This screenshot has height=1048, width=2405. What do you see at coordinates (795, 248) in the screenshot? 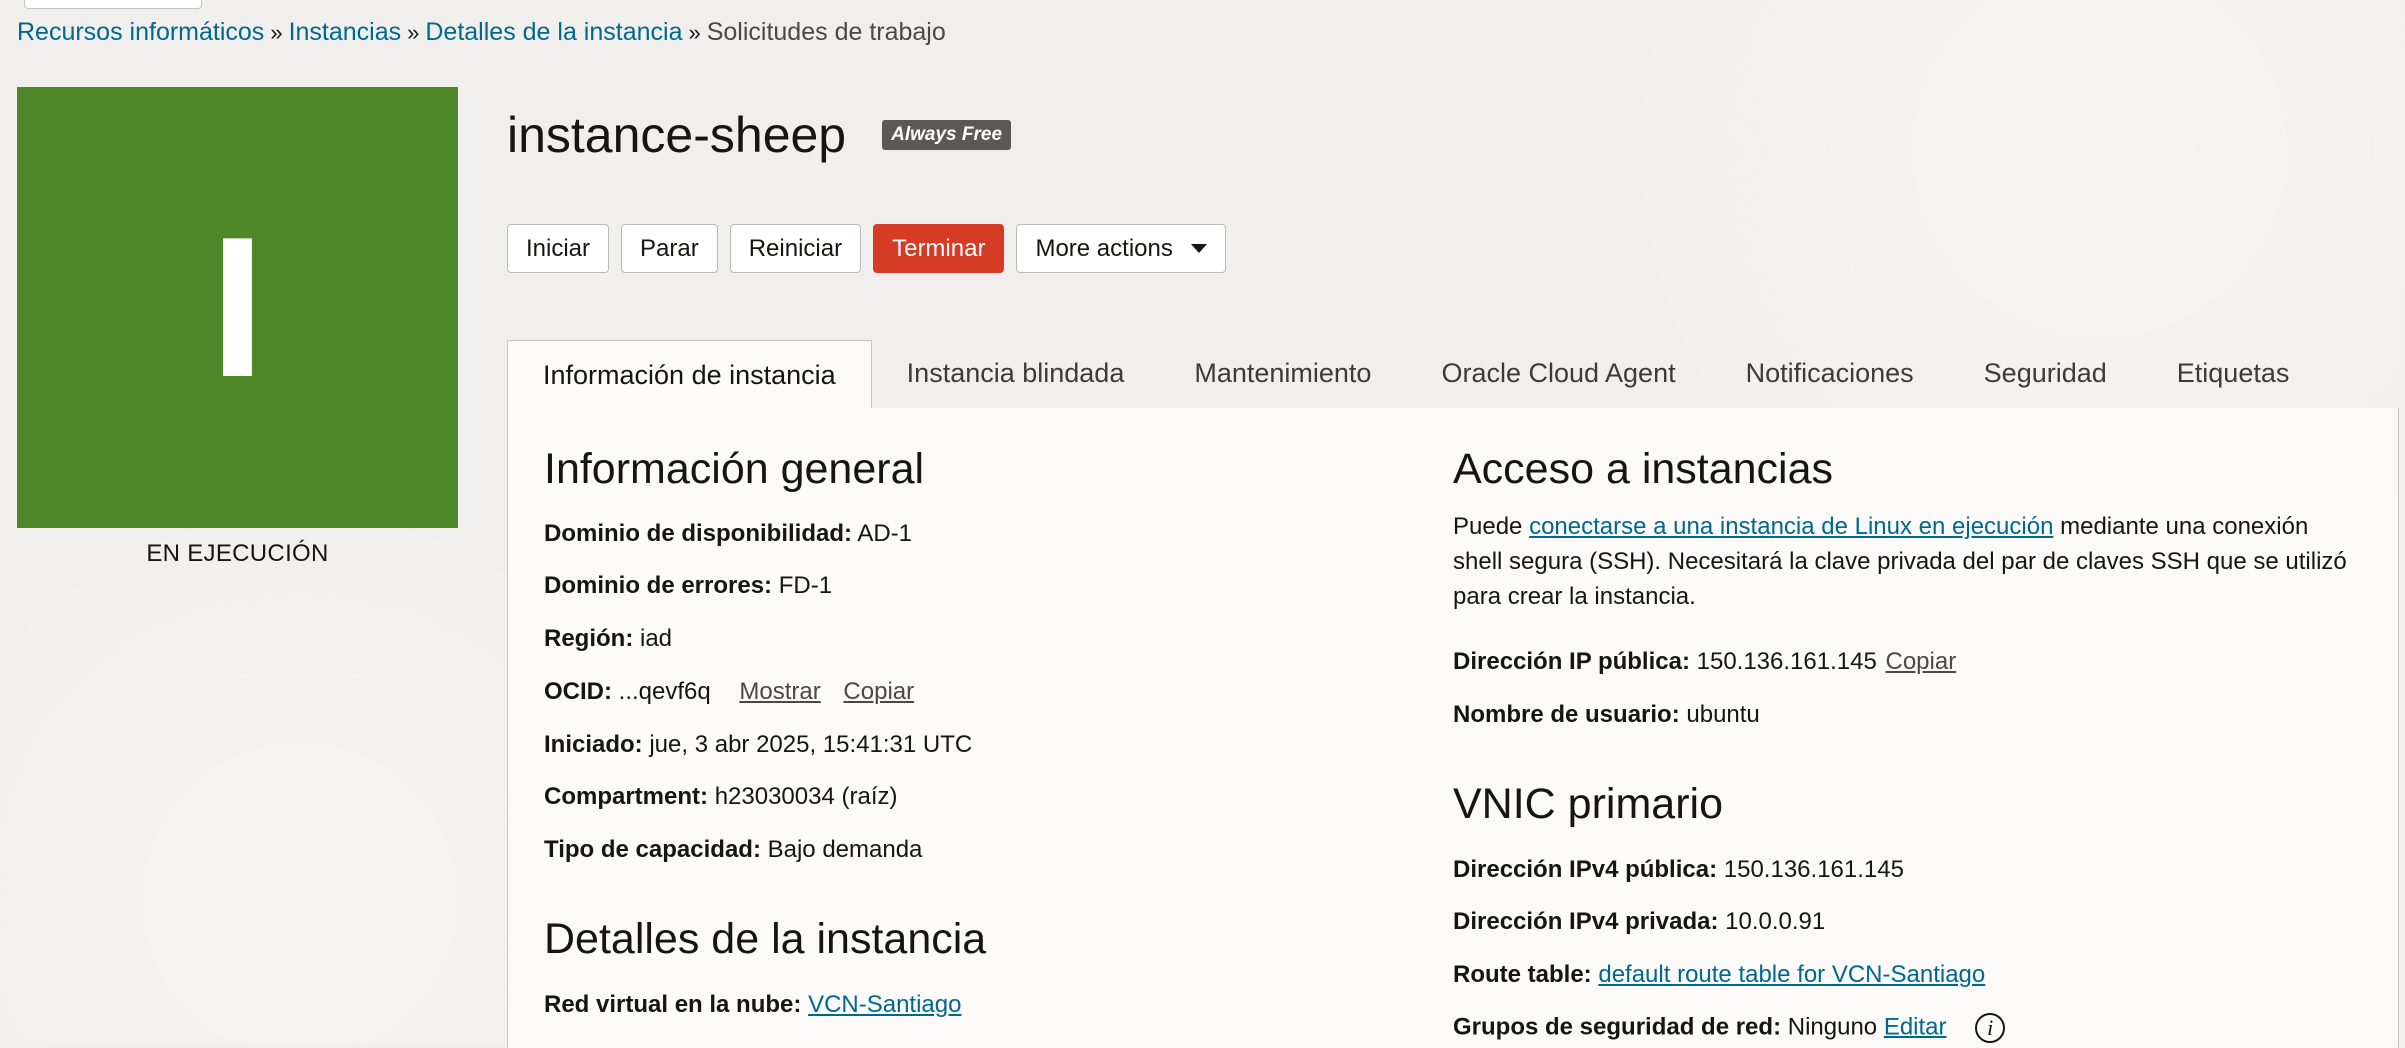
I see `reboot-button: Reiniciar` at bounding box center [795, 248].